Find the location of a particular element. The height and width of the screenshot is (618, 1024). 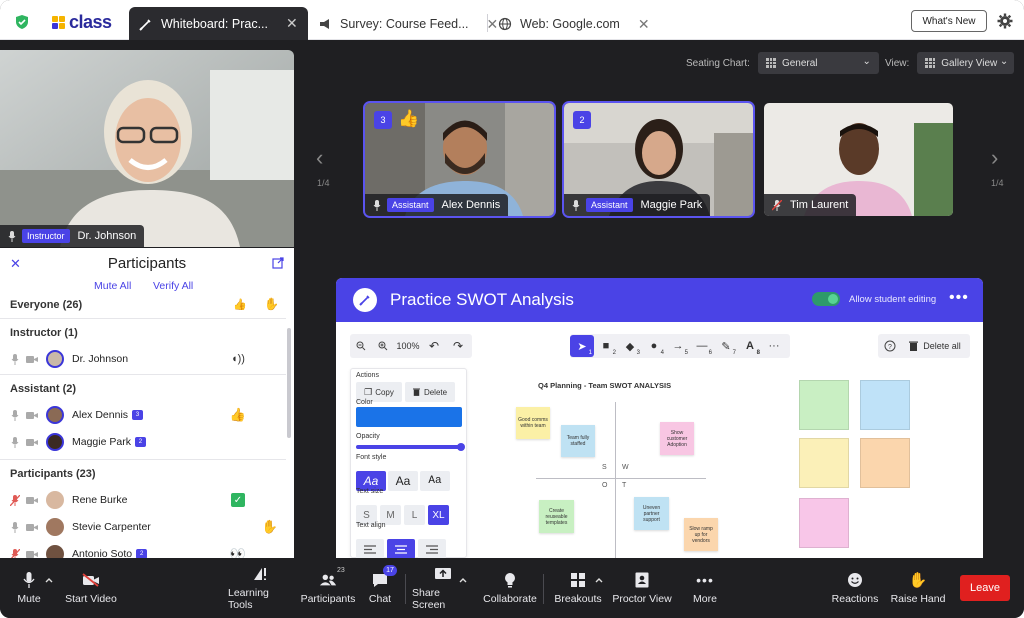

whats-new-button: What's New is located at coordinates (949, 21).